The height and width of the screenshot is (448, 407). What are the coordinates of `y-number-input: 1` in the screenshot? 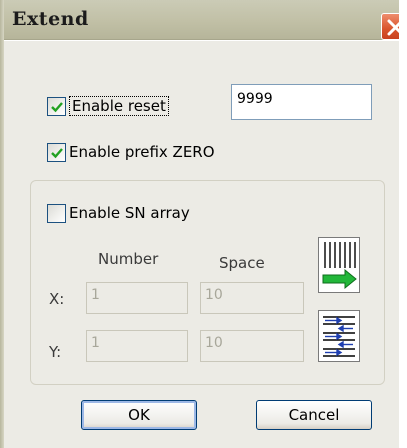 It's located at (137, 346).